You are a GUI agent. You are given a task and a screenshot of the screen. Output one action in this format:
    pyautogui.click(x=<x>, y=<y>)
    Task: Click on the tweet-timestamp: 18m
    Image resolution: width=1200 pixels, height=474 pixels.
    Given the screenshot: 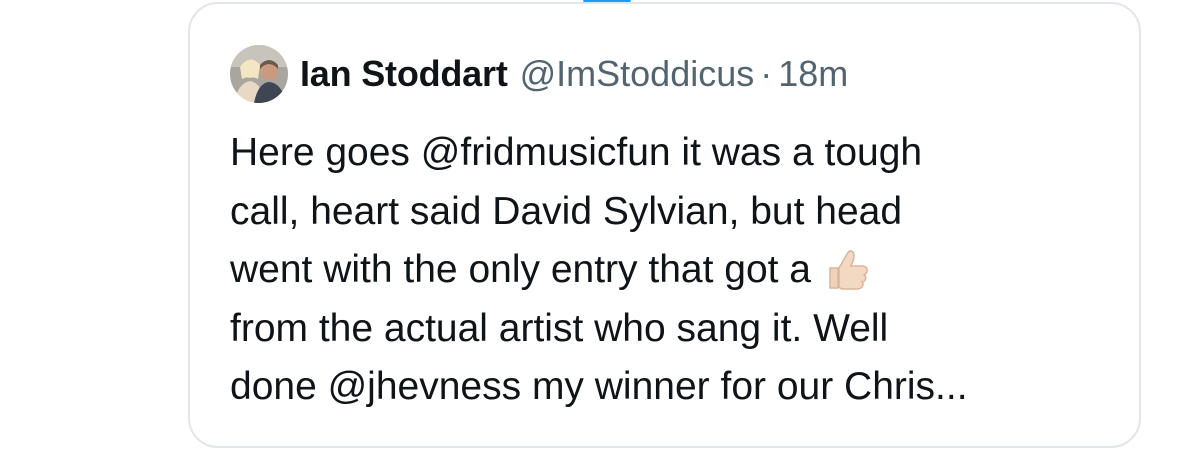 What is the action you would take?
    pyautogui.click(x=813, y=74)
    